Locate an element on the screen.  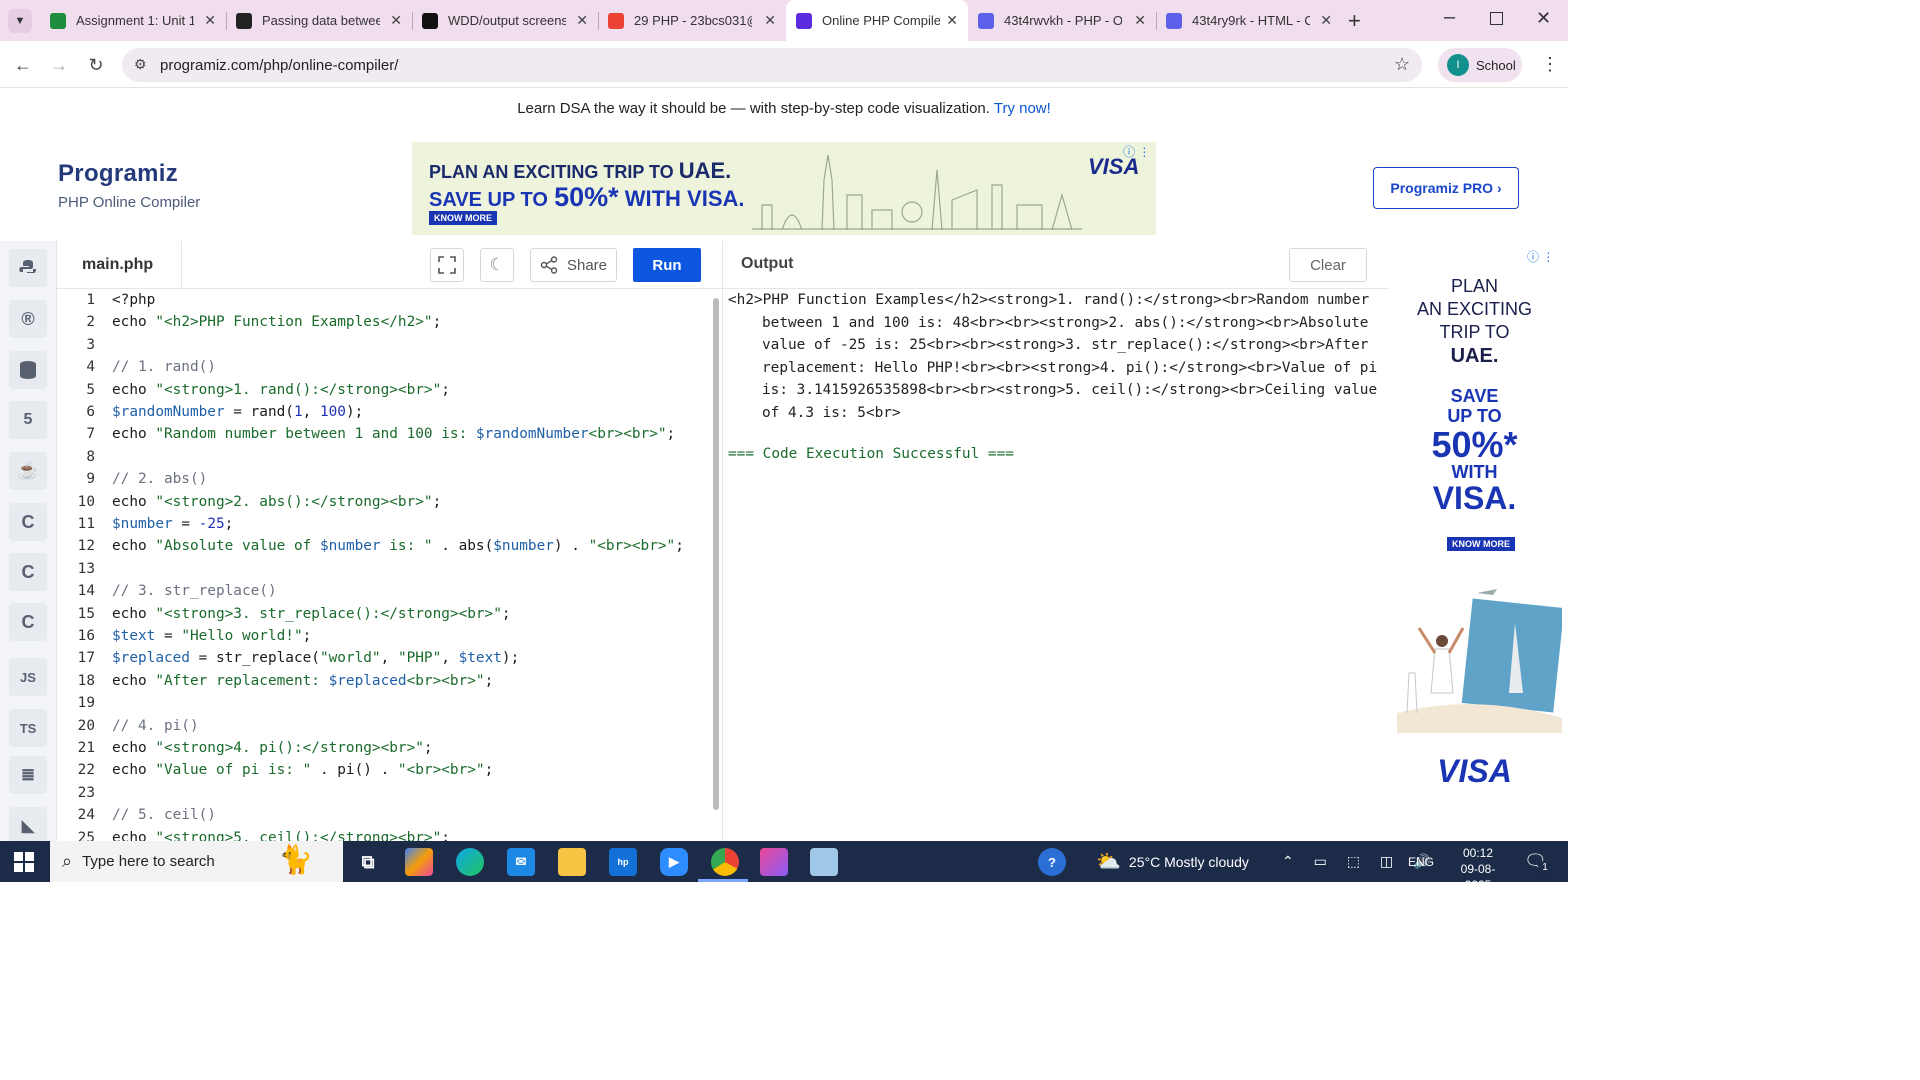
copilot-icon is located at coordinates (419, 862).